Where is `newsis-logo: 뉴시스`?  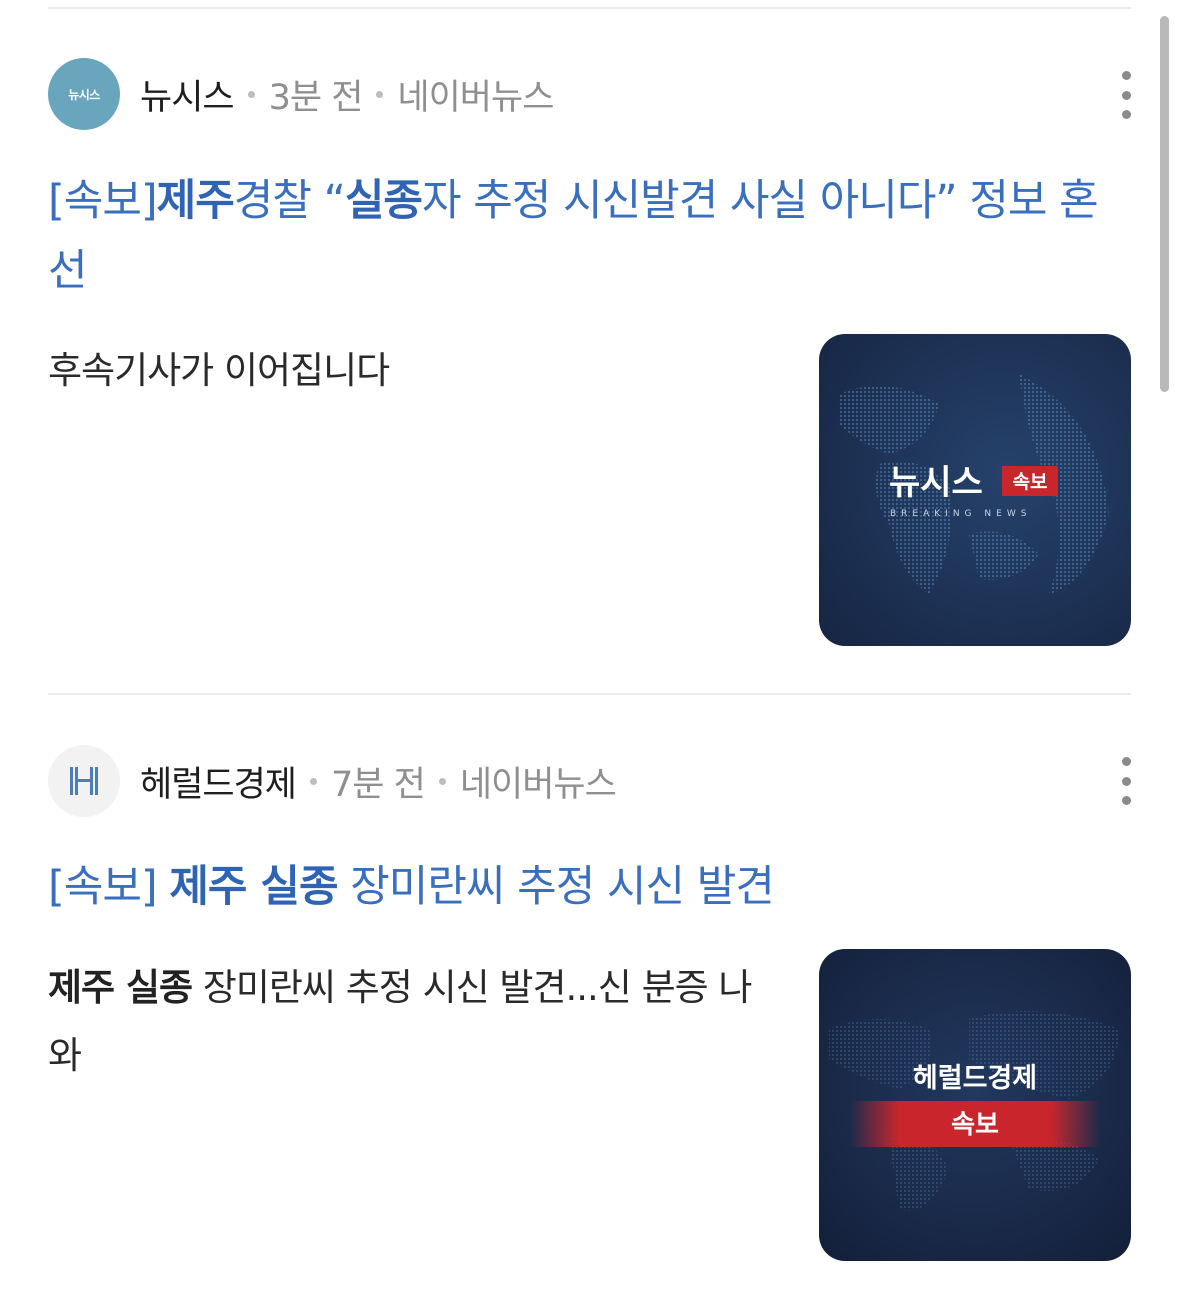 newsis-logo: 뉴시스 is located at coordinates (84, 94).